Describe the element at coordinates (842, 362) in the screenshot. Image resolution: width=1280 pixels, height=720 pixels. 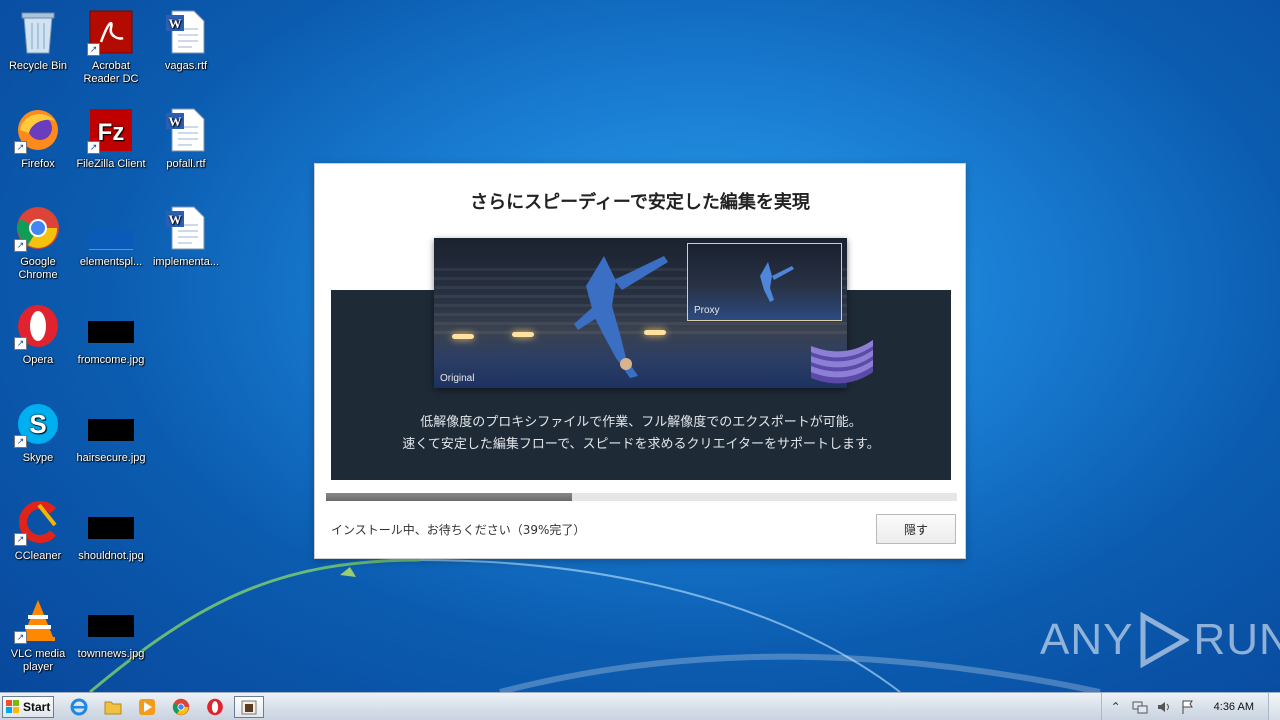
I see `film-stack-icon` at that location.